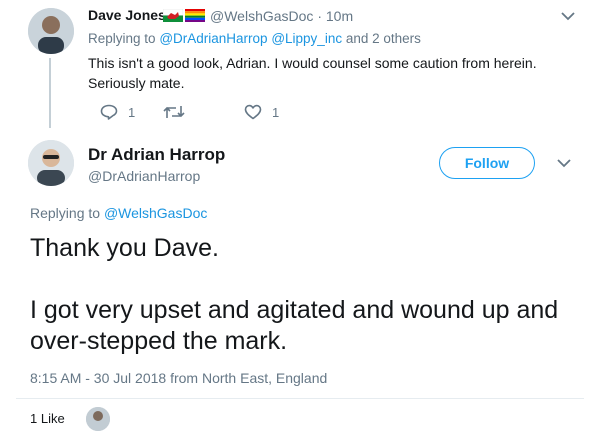 This screenshot has height=431, width=600. I want to click on reply-count: 1, so click(132, 112).